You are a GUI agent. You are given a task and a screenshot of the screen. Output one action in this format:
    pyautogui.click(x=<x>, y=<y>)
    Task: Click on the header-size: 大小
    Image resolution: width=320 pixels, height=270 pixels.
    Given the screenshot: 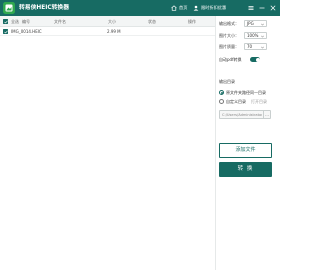 What is the action you would take?
    pyautogui.click(x=112, y=21)
    